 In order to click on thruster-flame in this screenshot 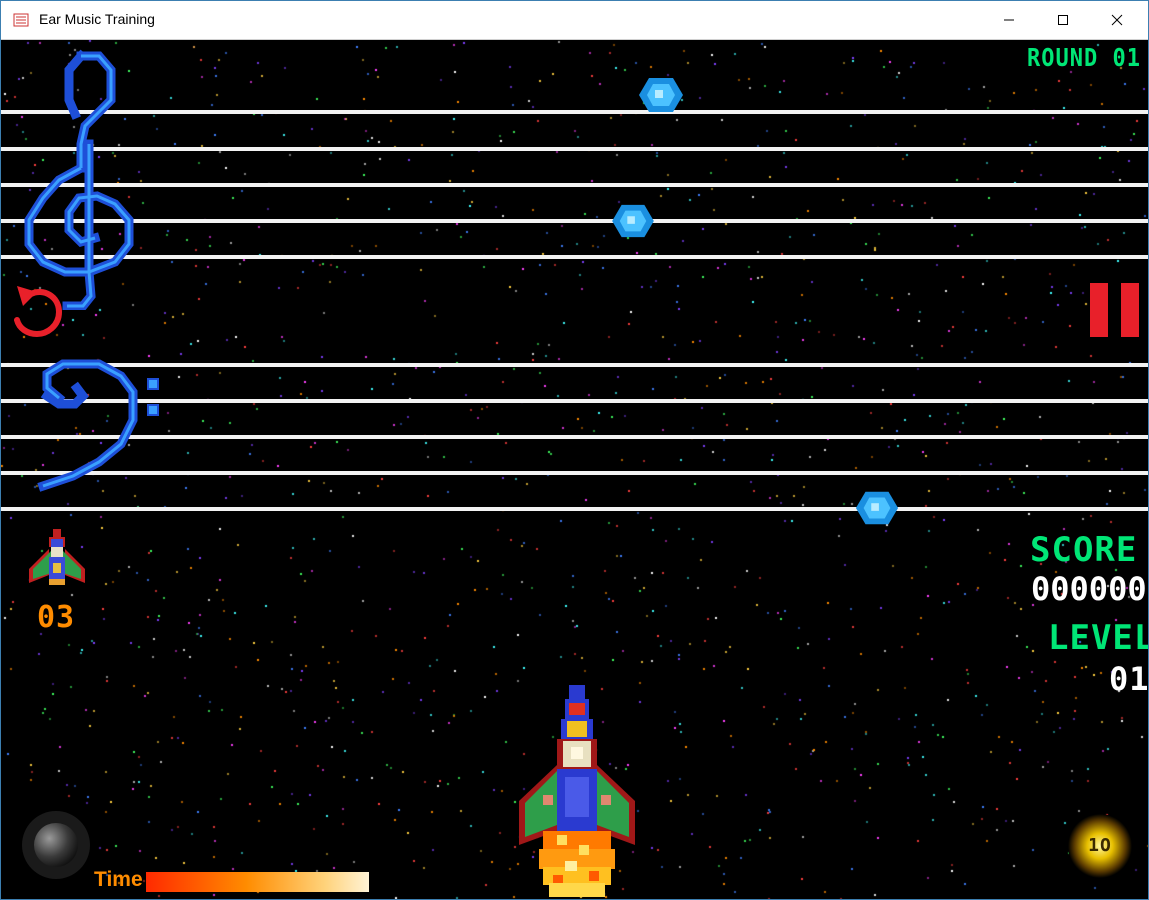, I will do `click(577, 864)`.